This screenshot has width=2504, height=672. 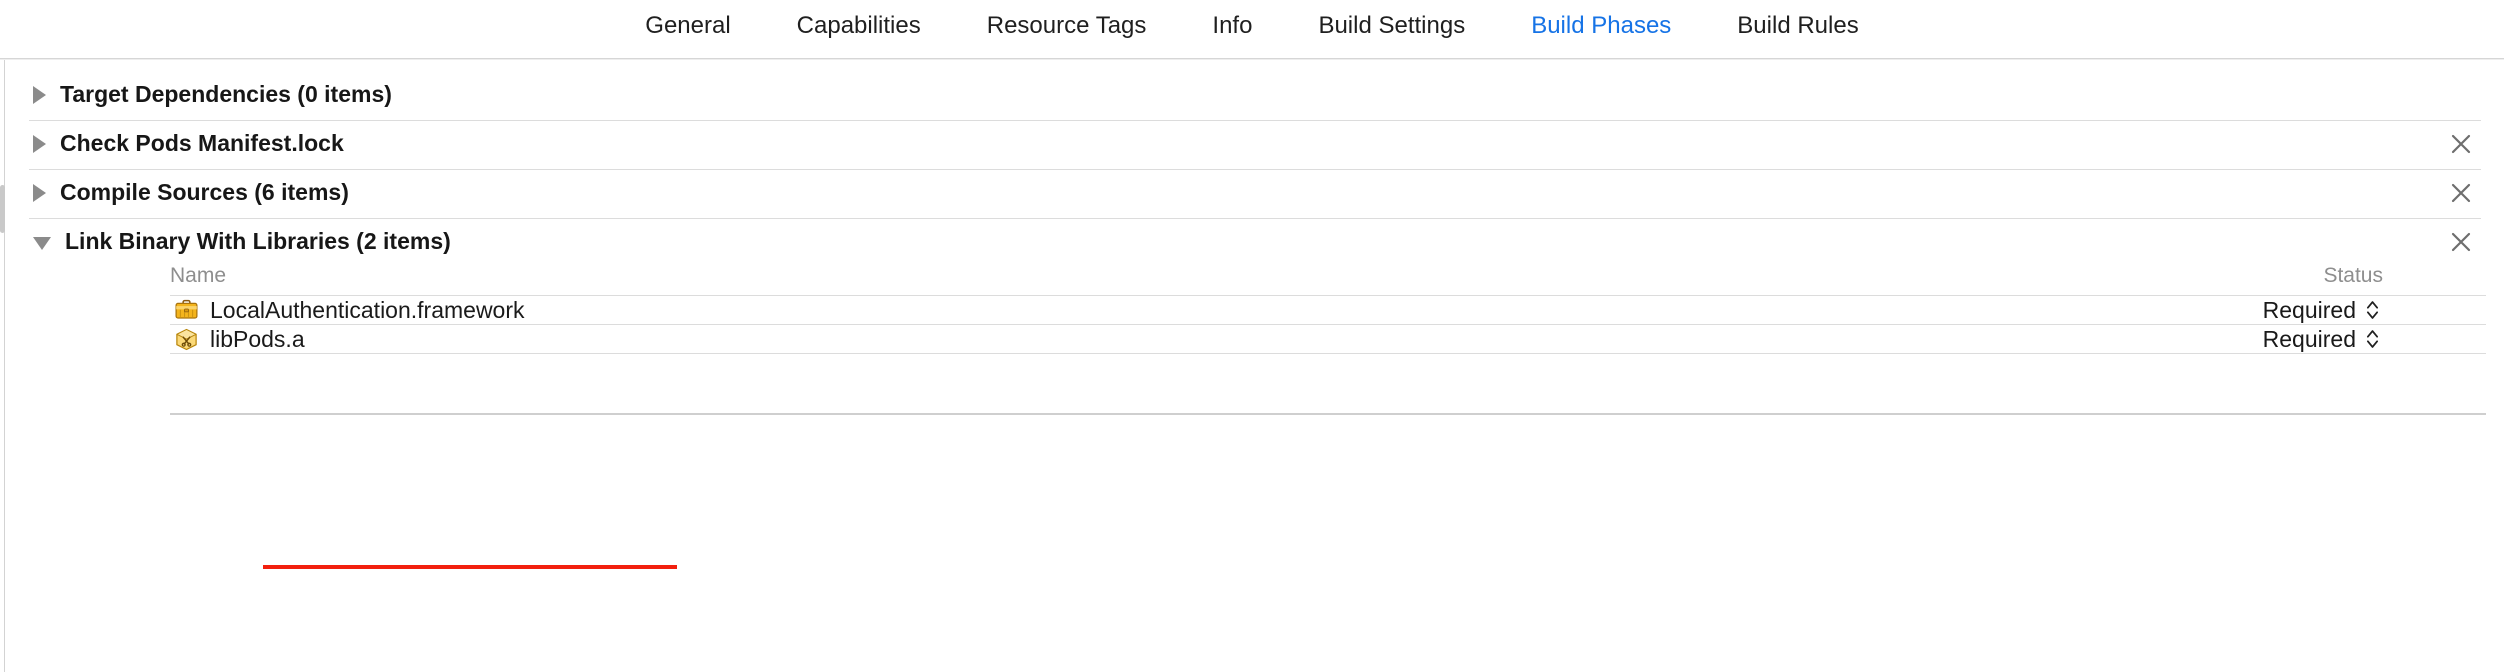 What do you see at coordinates (186, 309) in the screenshot?
I see `framework-briefcase-icon` at bounding box center [186, 309].